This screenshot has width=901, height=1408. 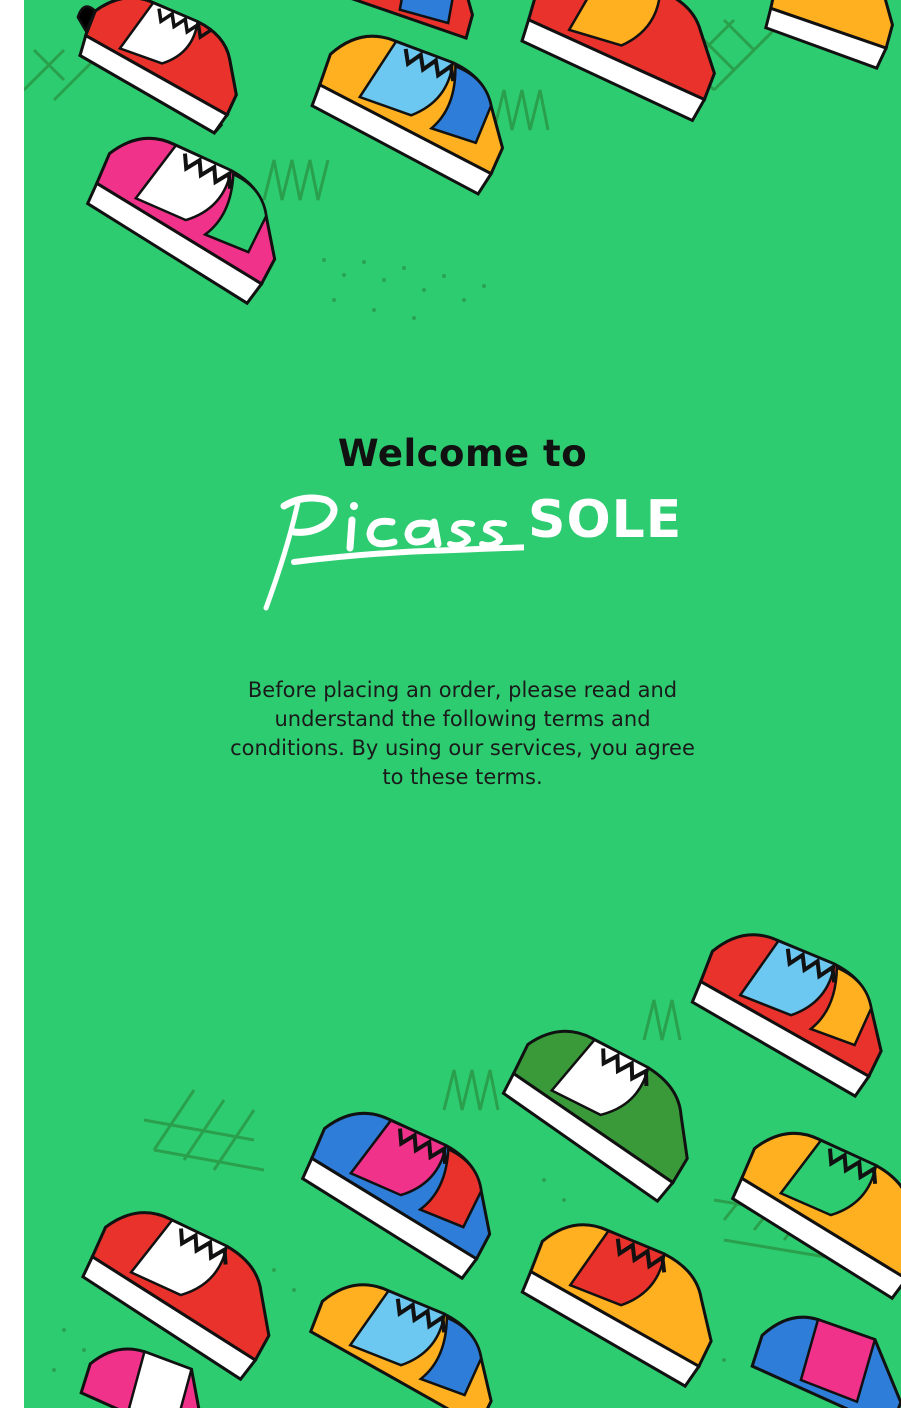 I want to click on logo-sole-text: SOLE, so click(x=605, y=520).